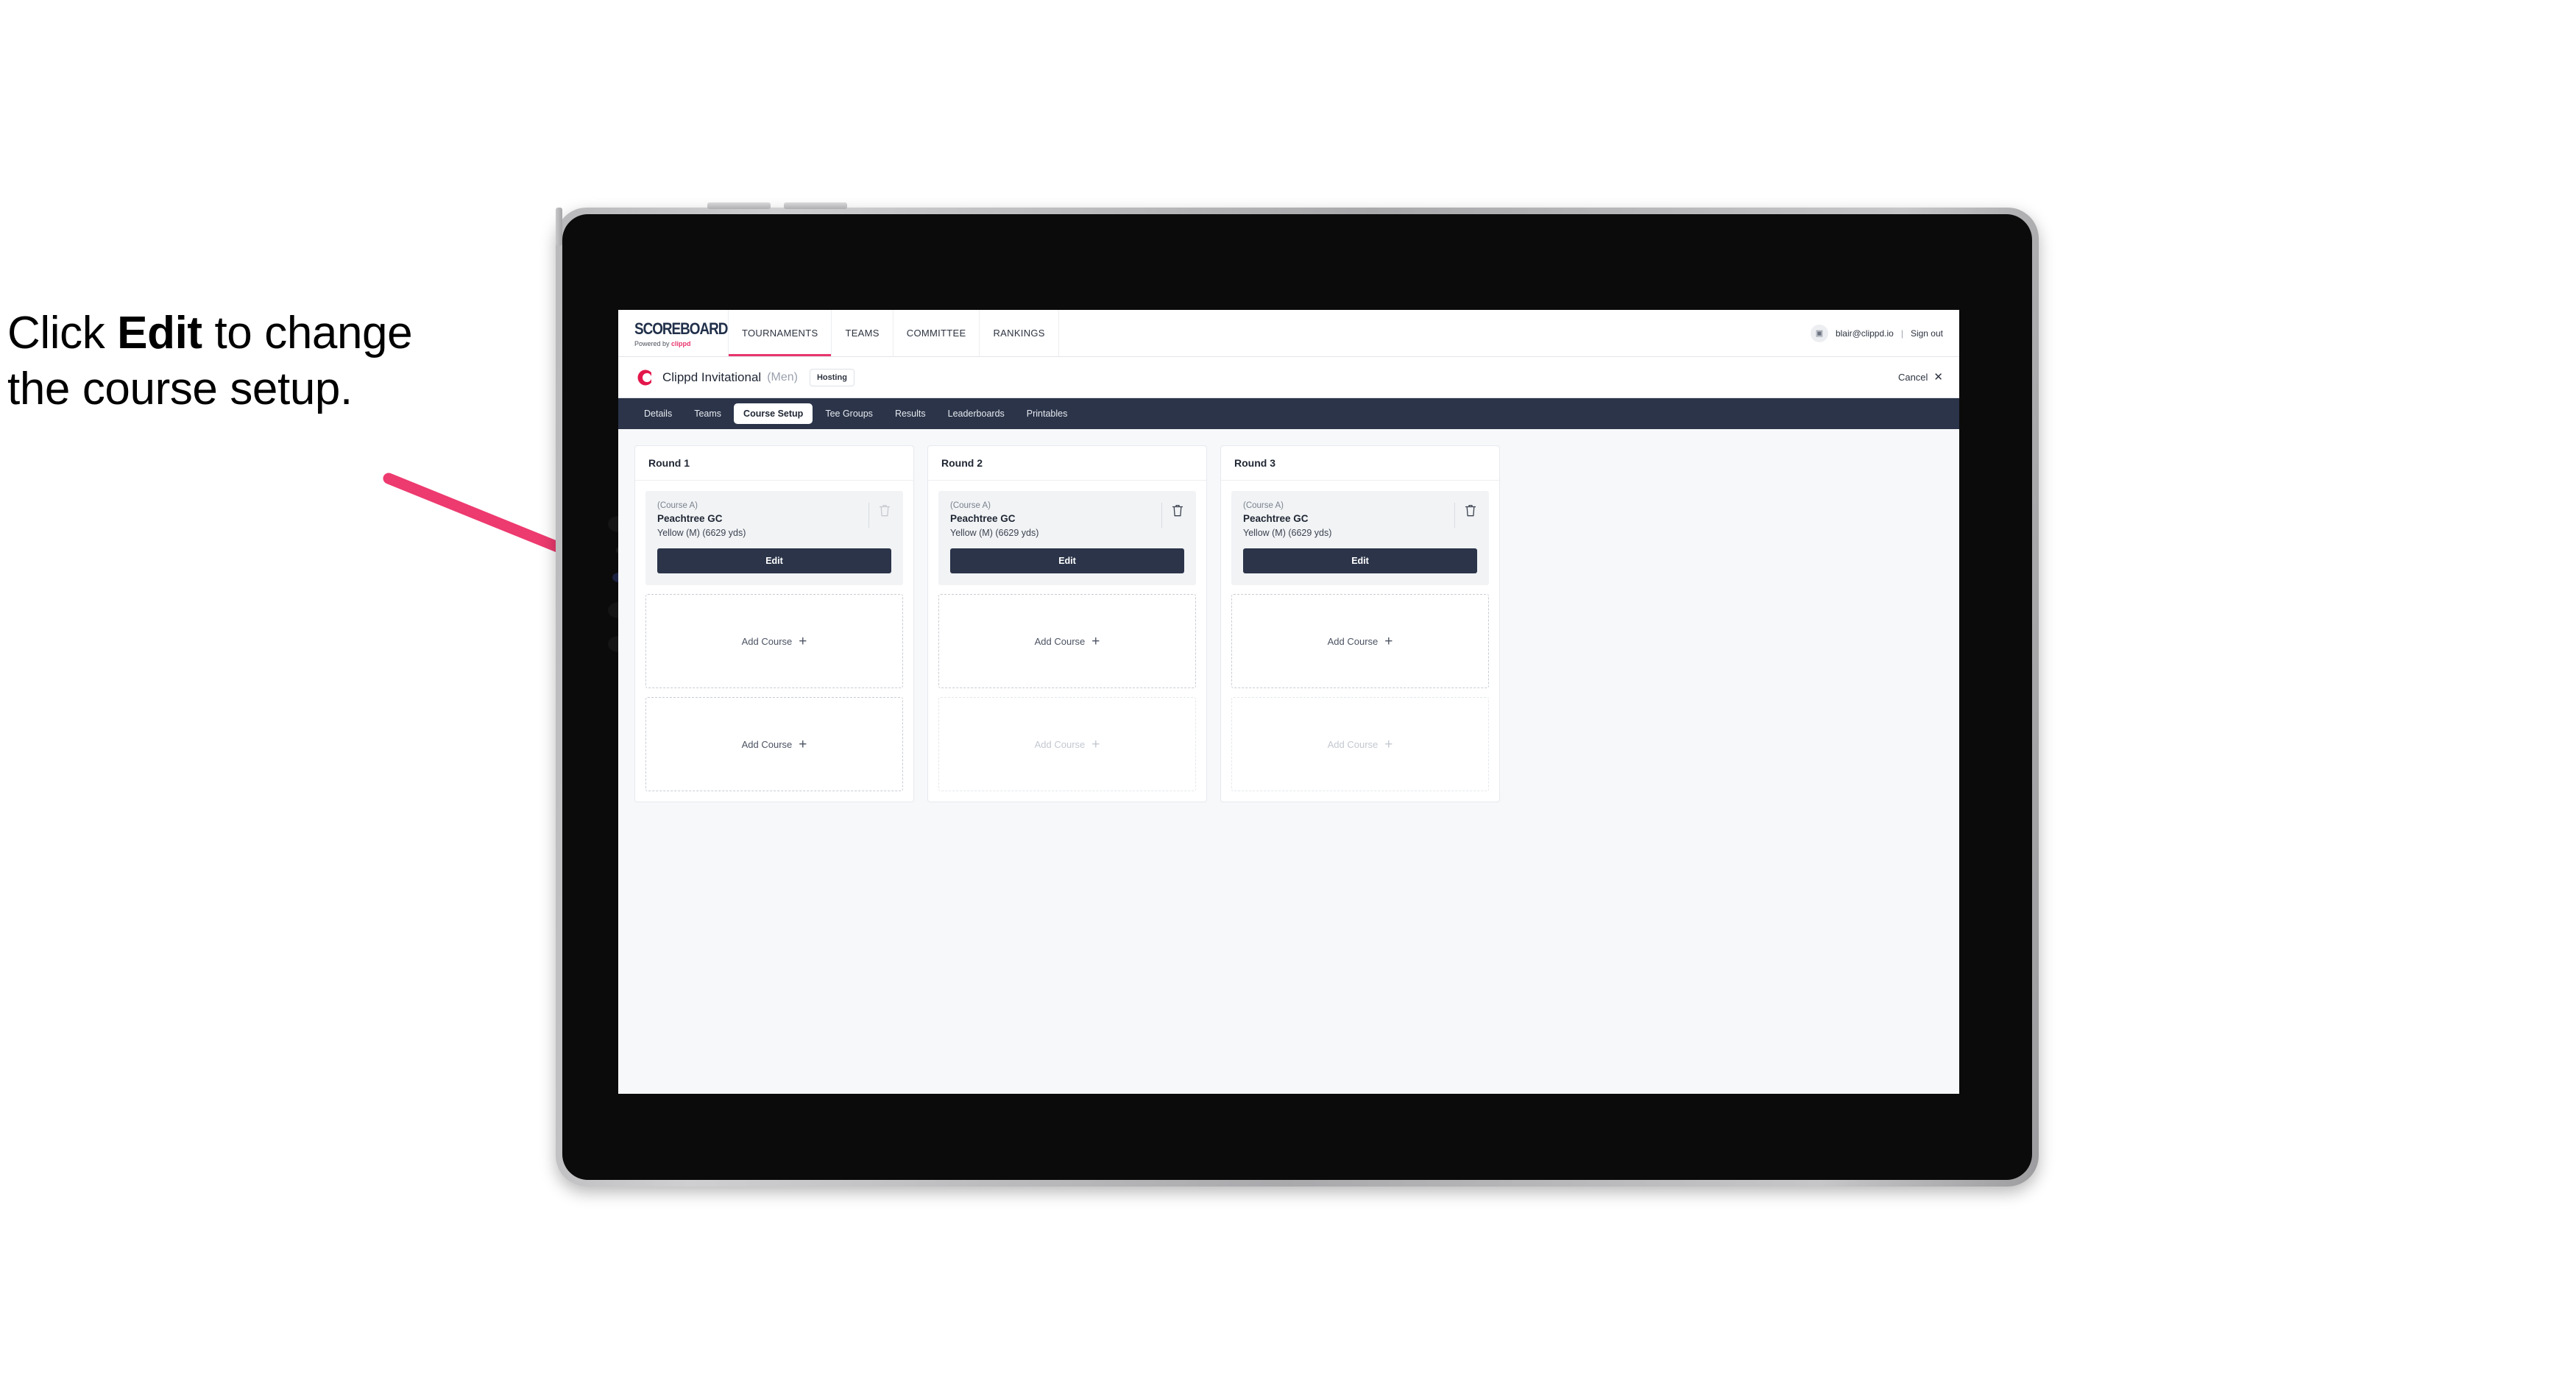 This screenshot has height=1386, width=2576. What do you see at coordinates (937, 333) in the screenshot?
I see `nav-tab-committee: COMMITTEE` at bounding box center [937, 333].